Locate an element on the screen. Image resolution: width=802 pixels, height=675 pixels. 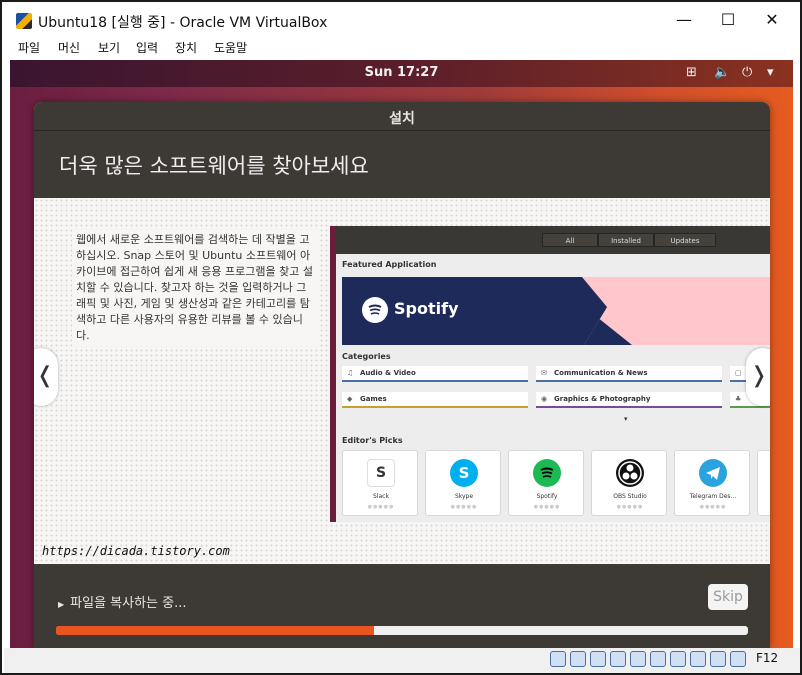
optical-drive-icon is located at coordinates (578, 659).